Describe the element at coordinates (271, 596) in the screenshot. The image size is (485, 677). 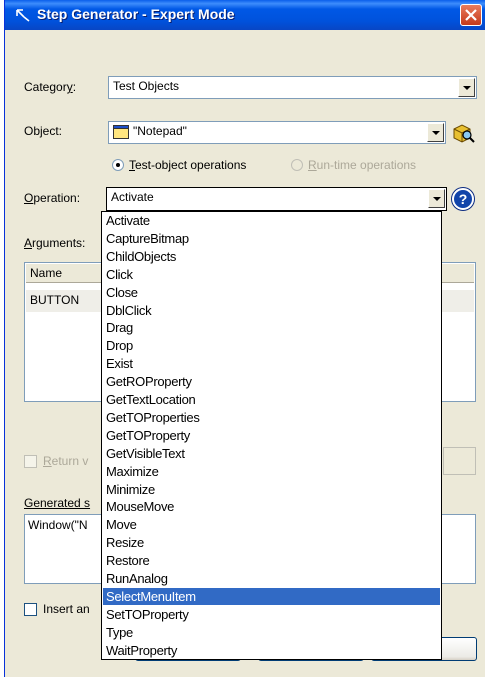
I see `operation-option-selectmenuitem: SelectMenuItem` at that location.